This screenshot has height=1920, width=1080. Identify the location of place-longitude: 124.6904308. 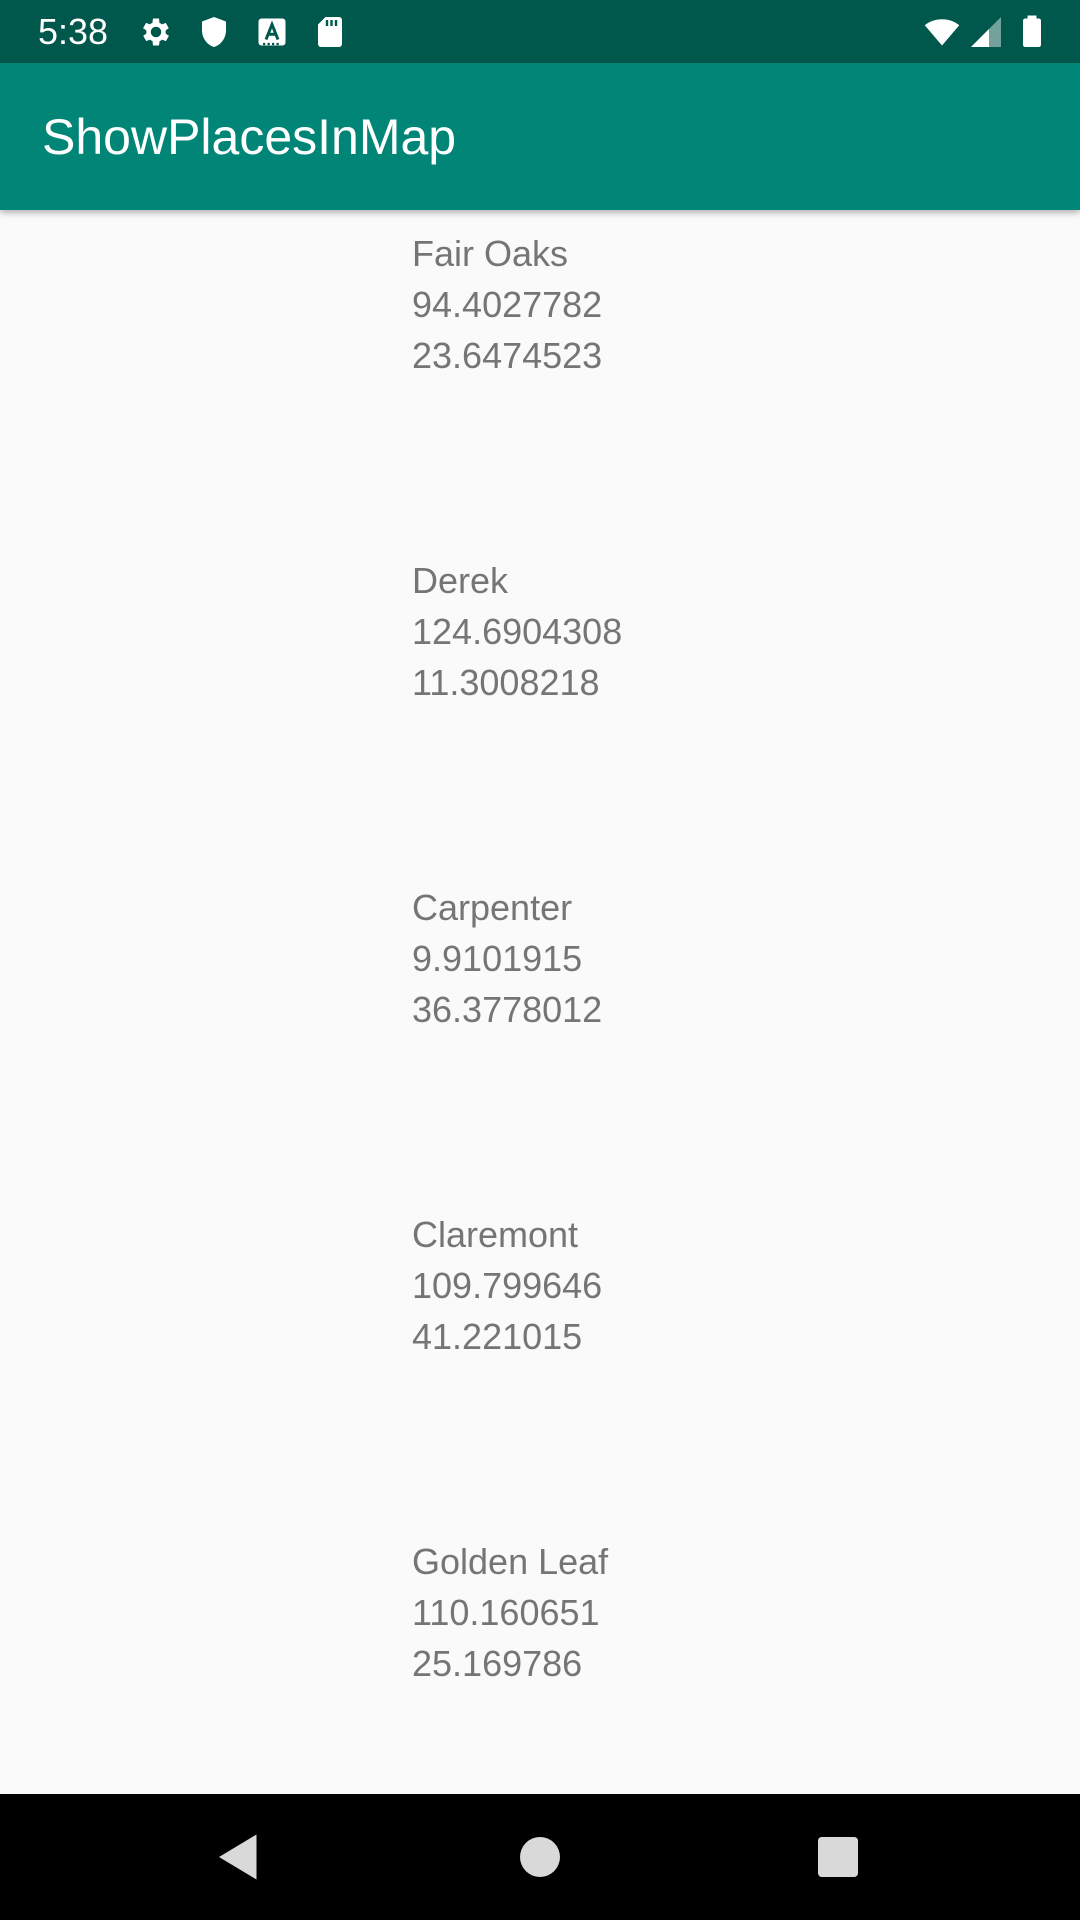
(517, 631).